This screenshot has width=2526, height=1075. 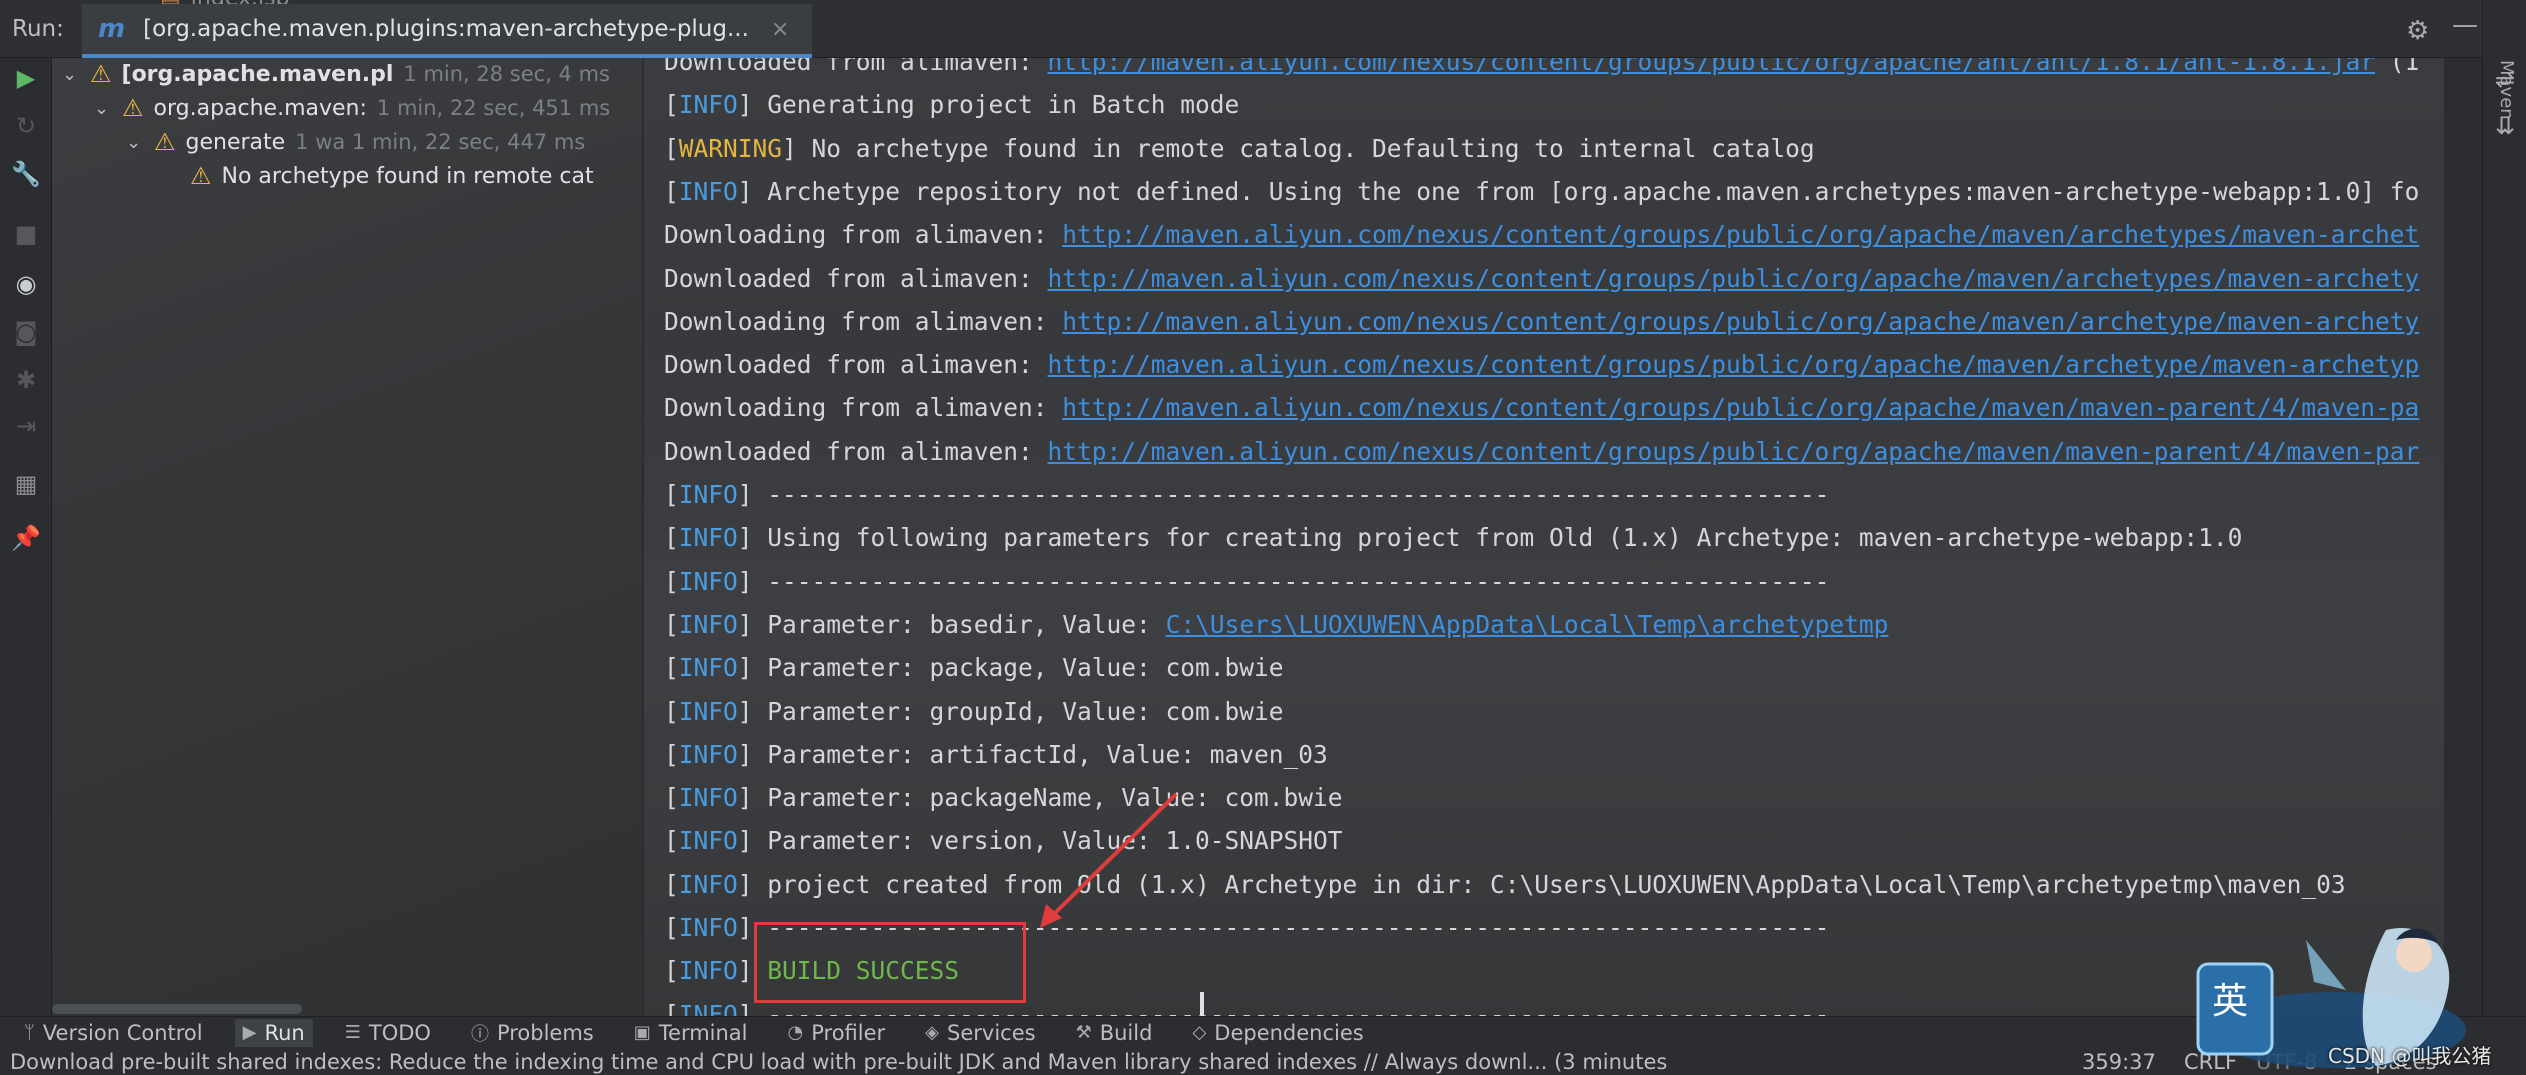 What do you see at coordinates (1040, 754) in the screenshot?
I see `log-text: Parameter: artifactId, Value: maven_03` at bounding box center [1040, 754].